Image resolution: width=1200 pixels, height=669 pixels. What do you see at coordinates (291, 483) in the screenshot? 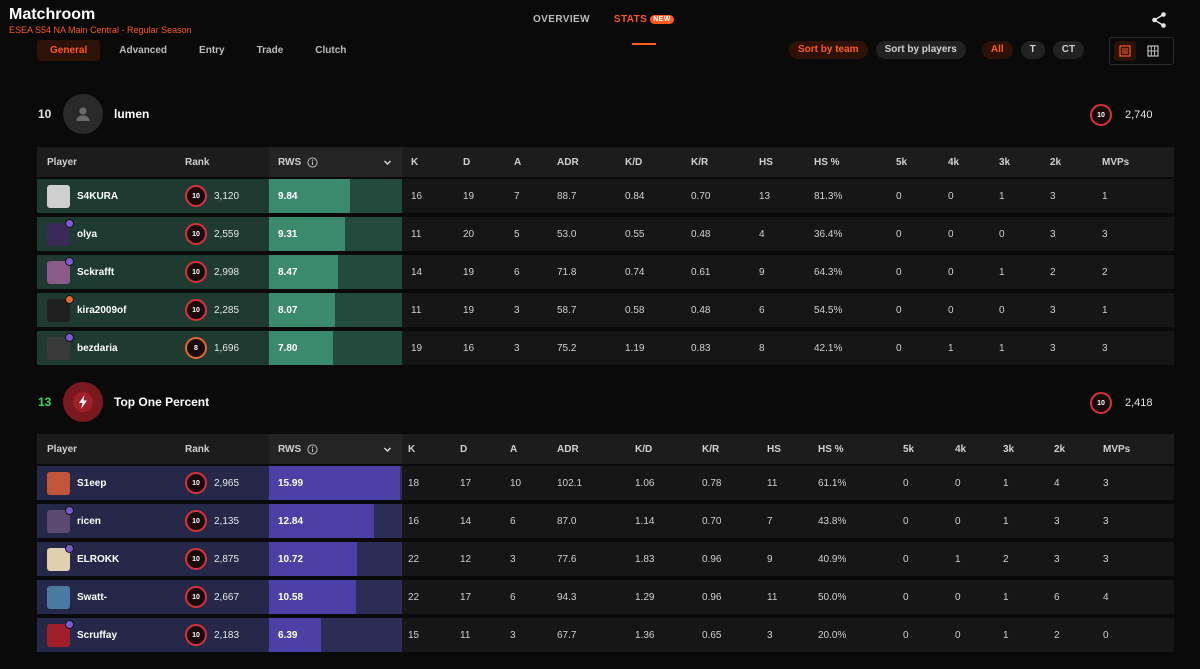
I see `rws-value: 15.99` at bounding box center [291, 483].